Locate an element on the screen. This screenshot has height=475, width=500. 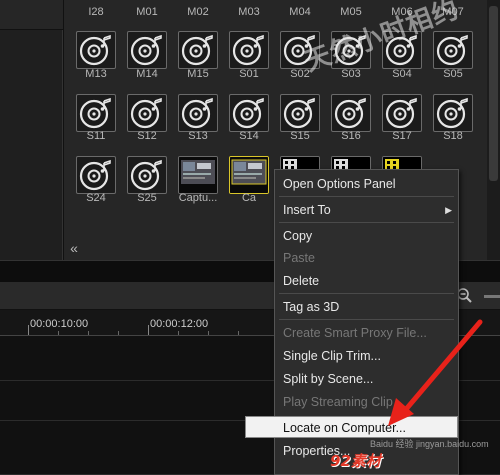
menu-item-copy: Copy is located at coordinates (366, 236).